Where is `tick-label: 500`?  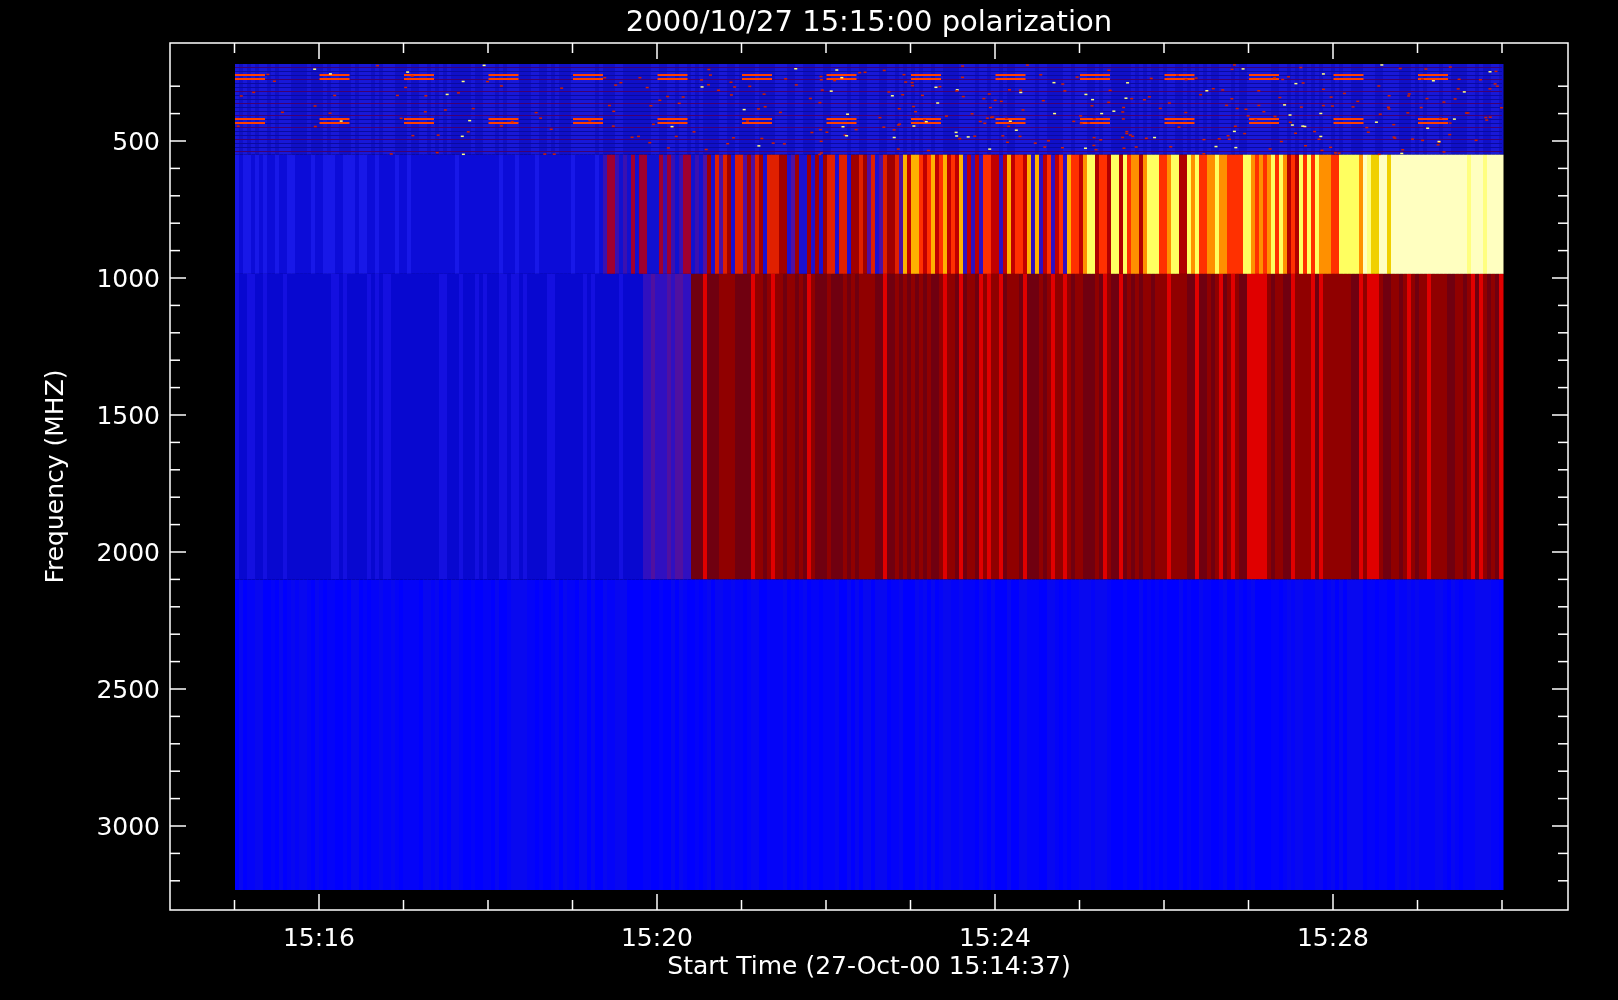
tick-label: 500 is located at coordinates (136, 141).